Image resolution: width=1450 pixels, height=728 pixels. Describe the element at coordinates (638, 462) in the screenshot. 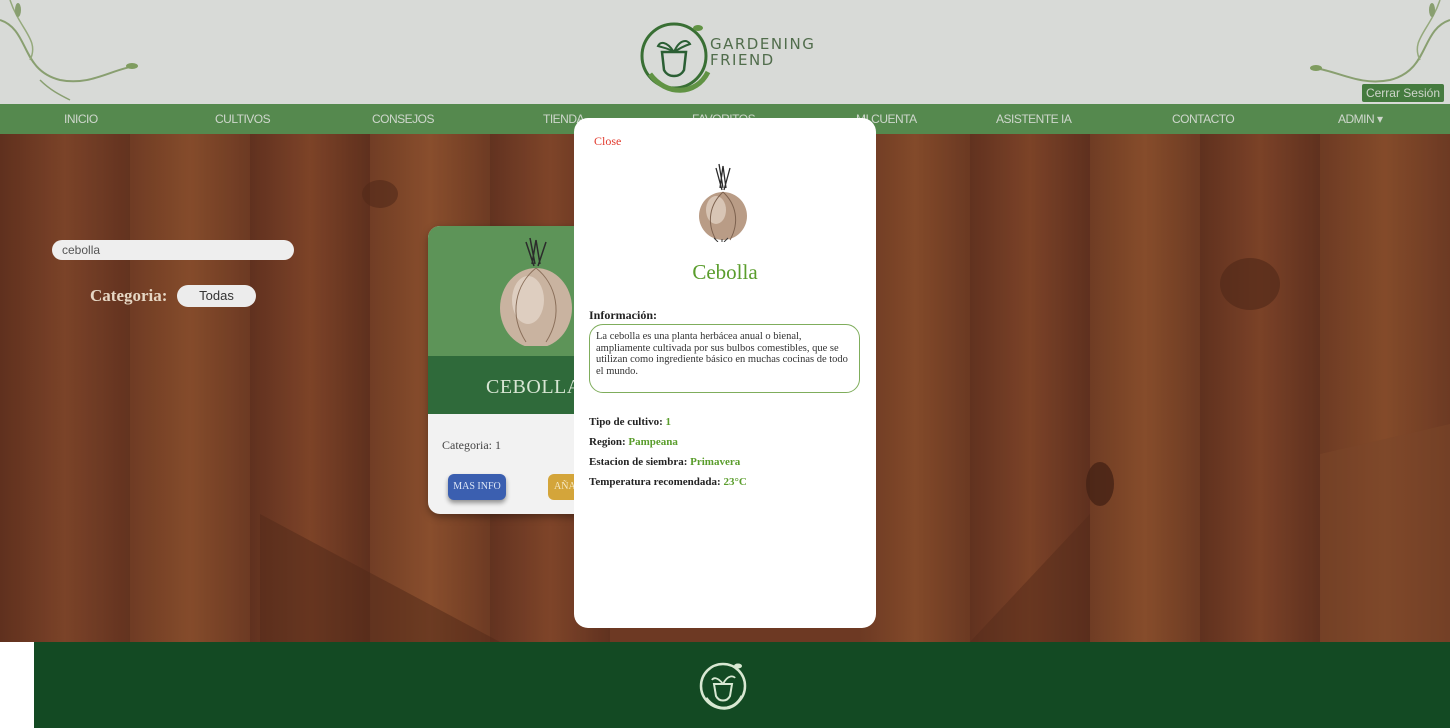

I see `detail-label: Estacion de siembra:` at that location.